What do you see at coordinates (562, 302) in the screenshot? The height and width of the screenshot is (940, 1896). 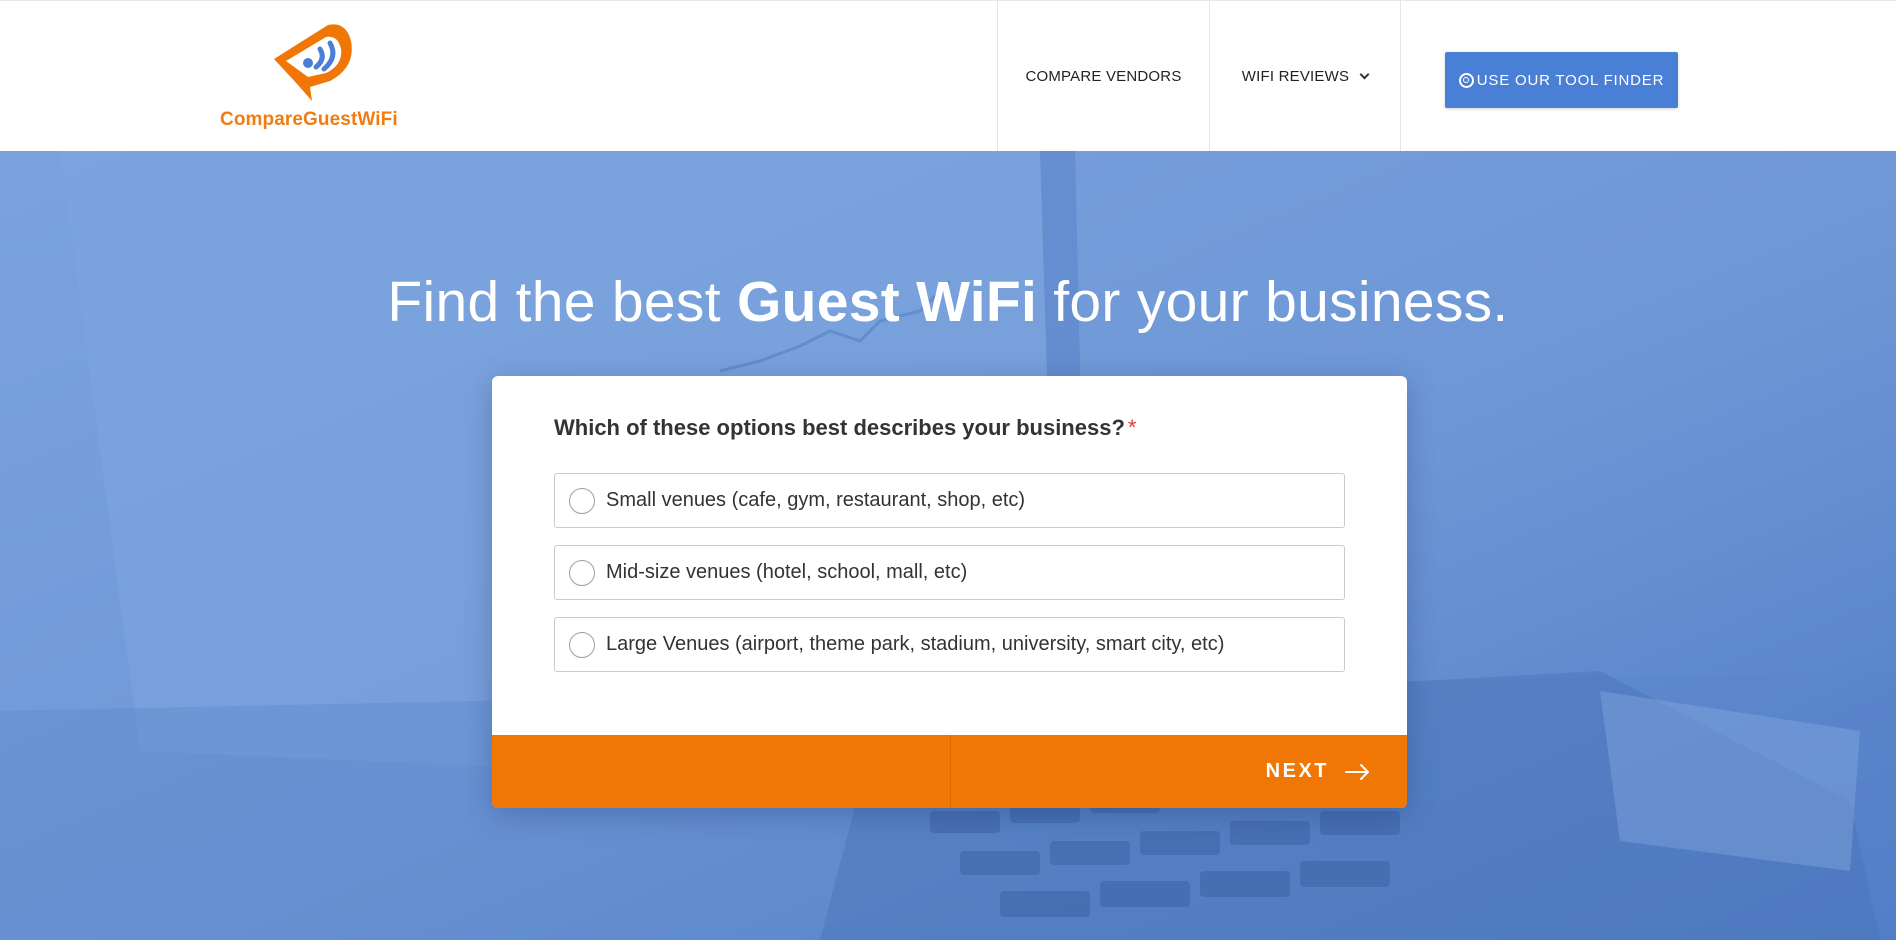 I see `hero-title-prefix: Find the best` at bounding box center [562, 302].